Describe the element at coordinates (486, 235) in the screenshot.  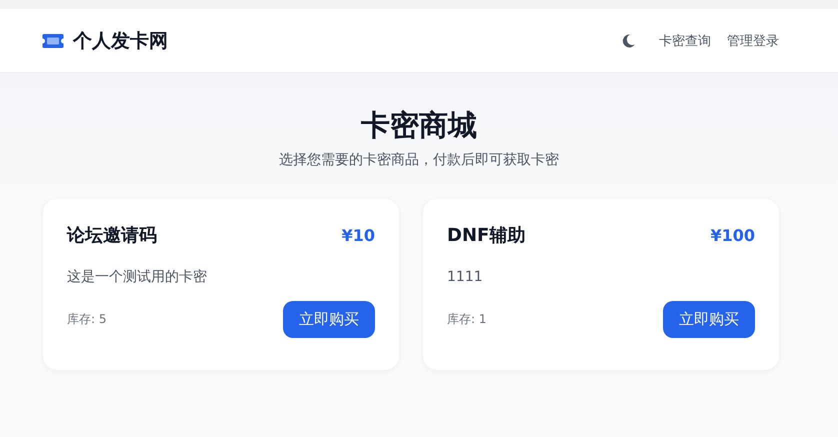
I see `product-name: DNF辅助` at that location.